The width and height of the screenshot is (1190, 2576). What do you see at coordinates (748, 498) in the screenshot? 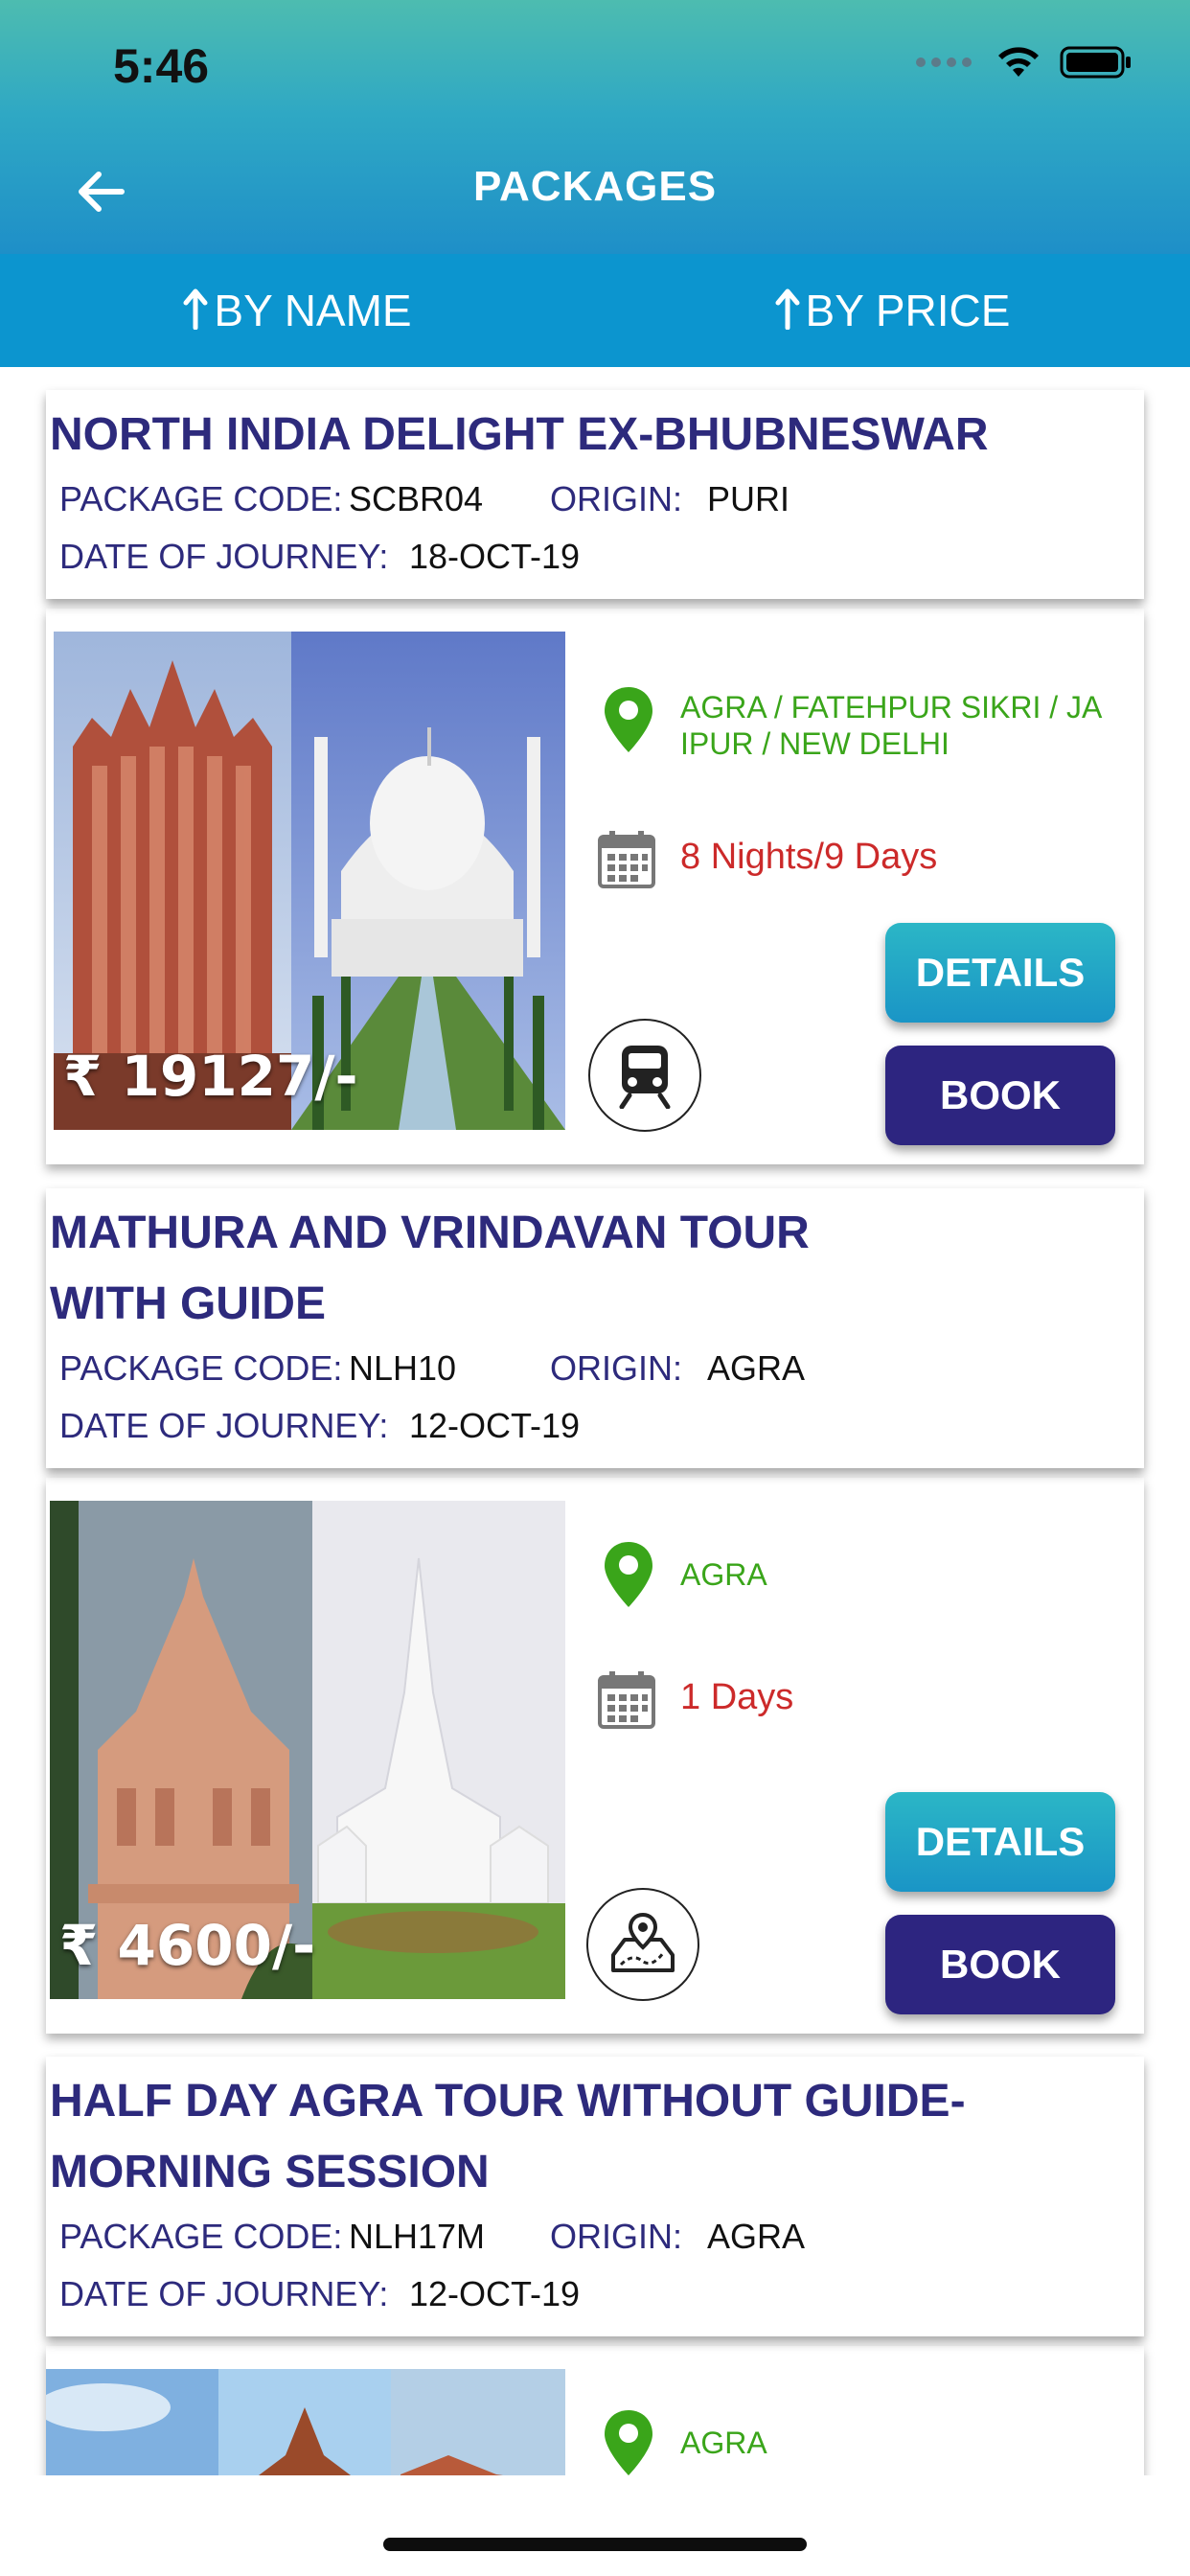
I see `origin-value: PURI` at bounding box center [748, 498].